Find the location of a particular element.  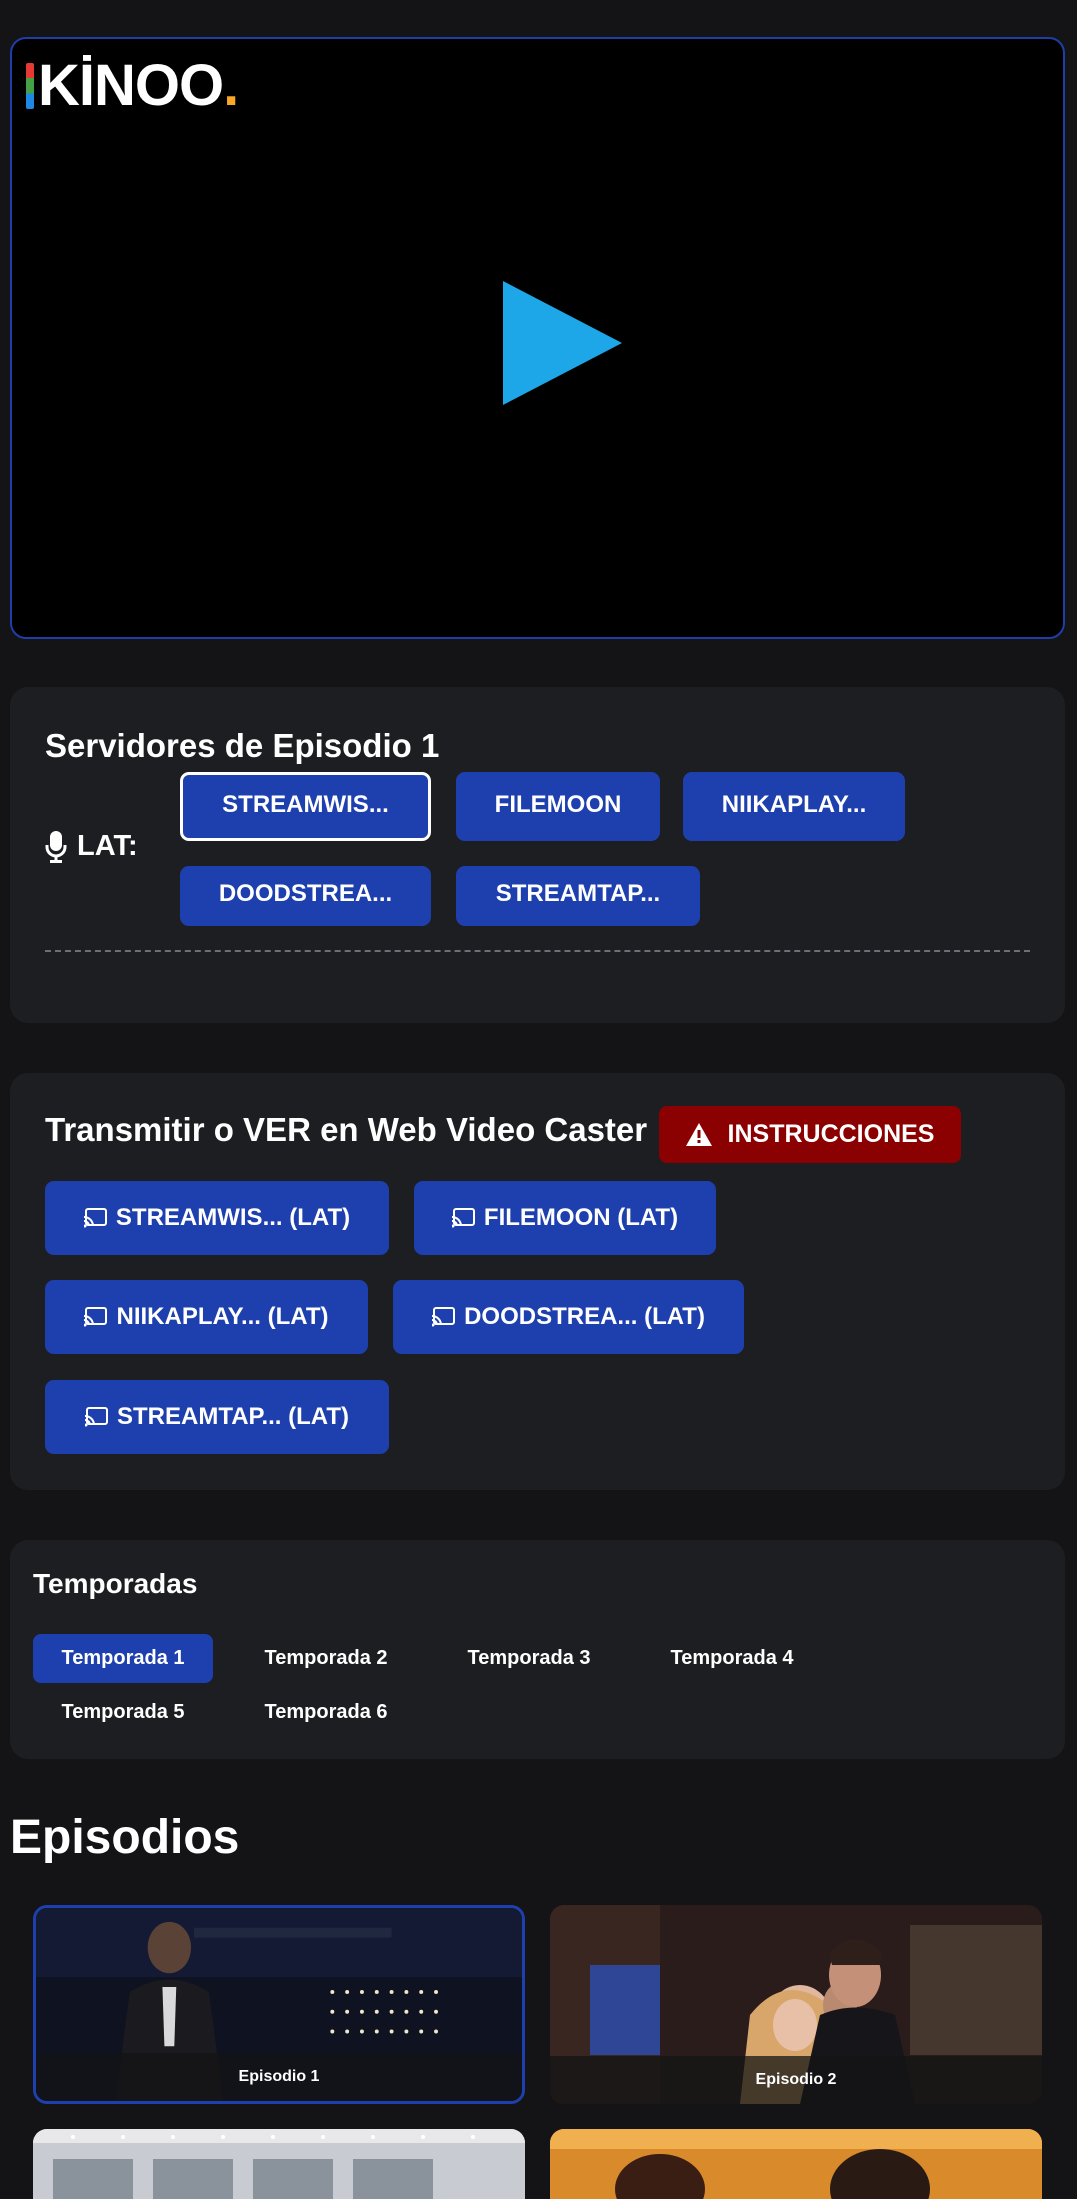

seasons-title: Temporadas is located at coordinates (115, 1583).